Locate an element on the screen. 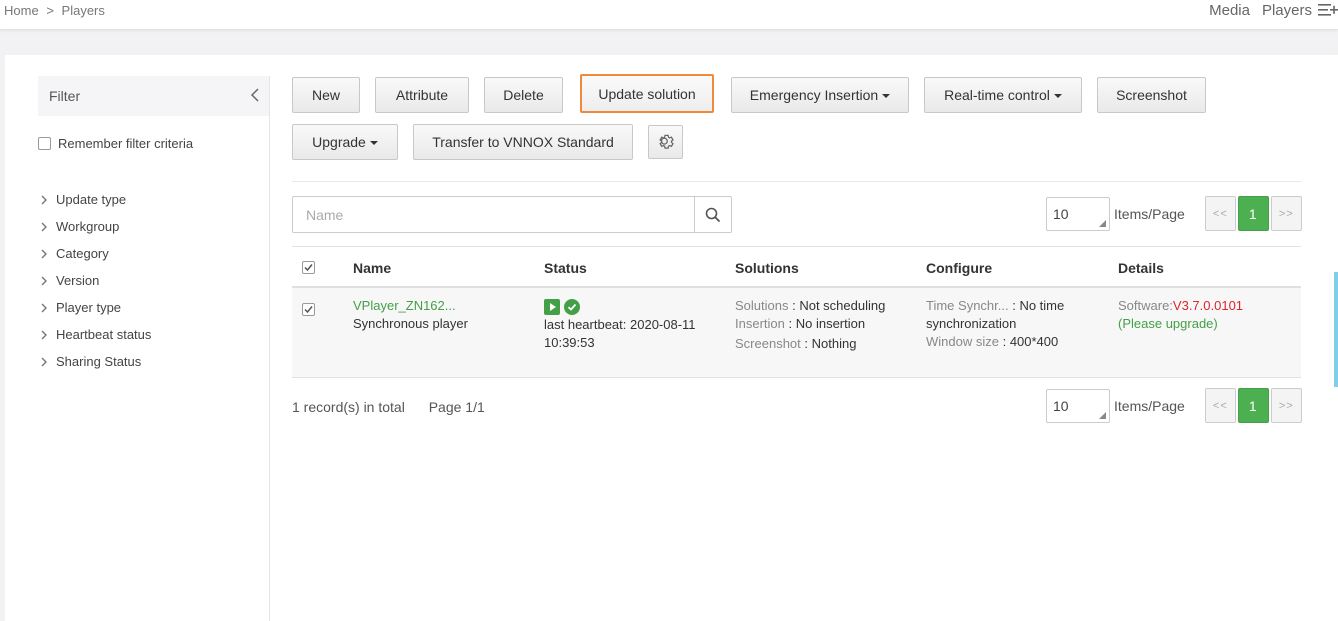 The height and width of the screenshot is (621, 1338). filter-item-label: Player type is located at coordinates (89, 307).